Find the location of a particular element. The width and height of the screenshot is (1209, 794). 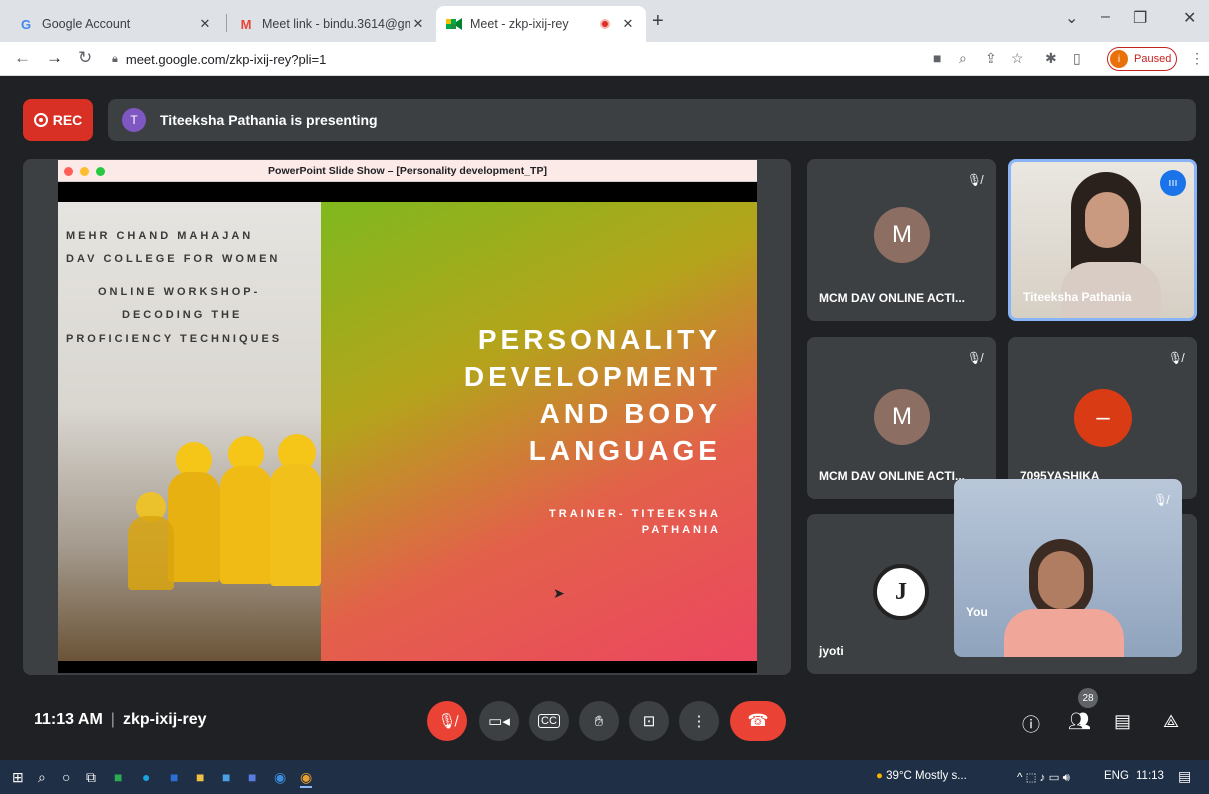

self-name: You is located at coordinates (977, 612).